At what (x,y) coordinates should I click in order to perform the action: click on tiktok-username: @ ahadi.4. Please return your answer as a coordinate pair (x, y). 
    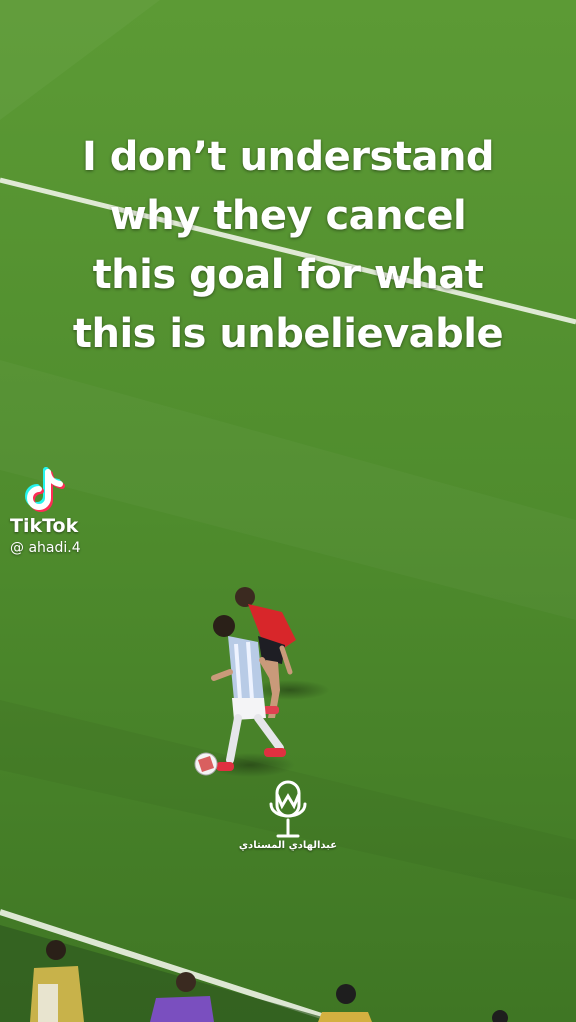
    Looking at the image, I should click on (45, 548).